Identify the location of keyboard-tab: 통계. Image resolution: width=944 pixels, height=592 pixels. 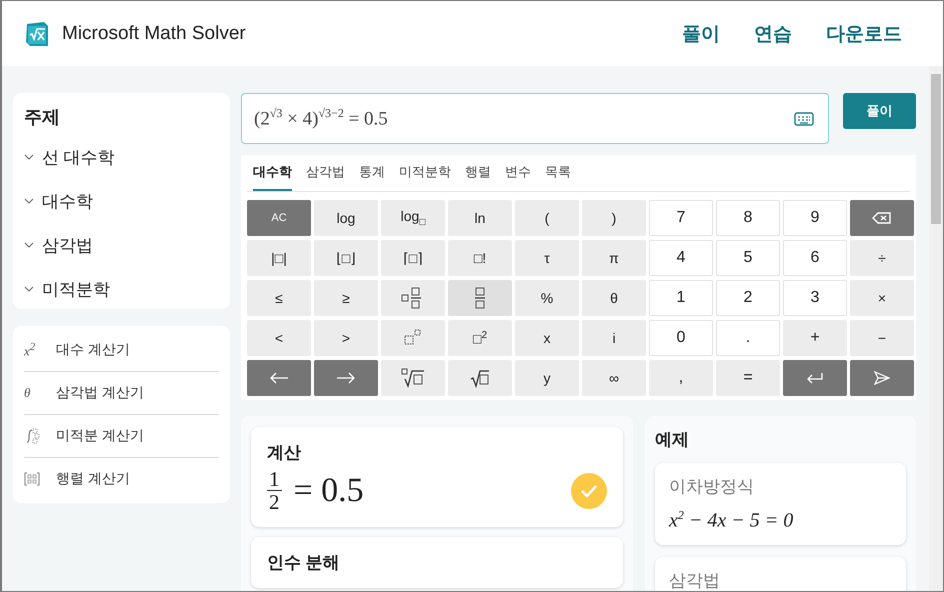
(372, 173).